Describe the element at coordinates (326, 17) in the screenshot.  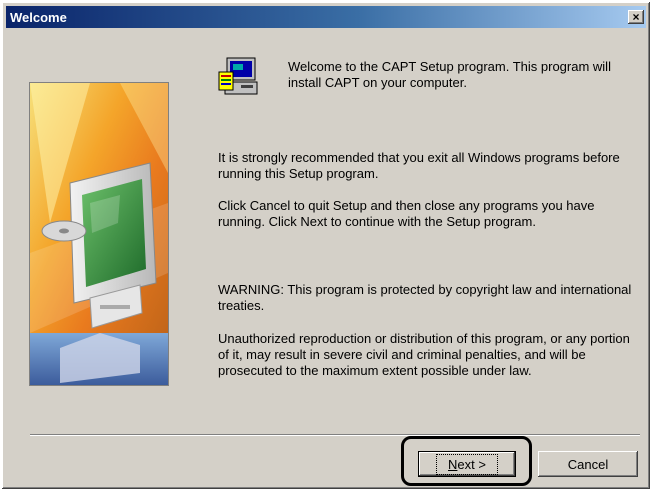
I see `title-bar: Welcome ×` at that location.